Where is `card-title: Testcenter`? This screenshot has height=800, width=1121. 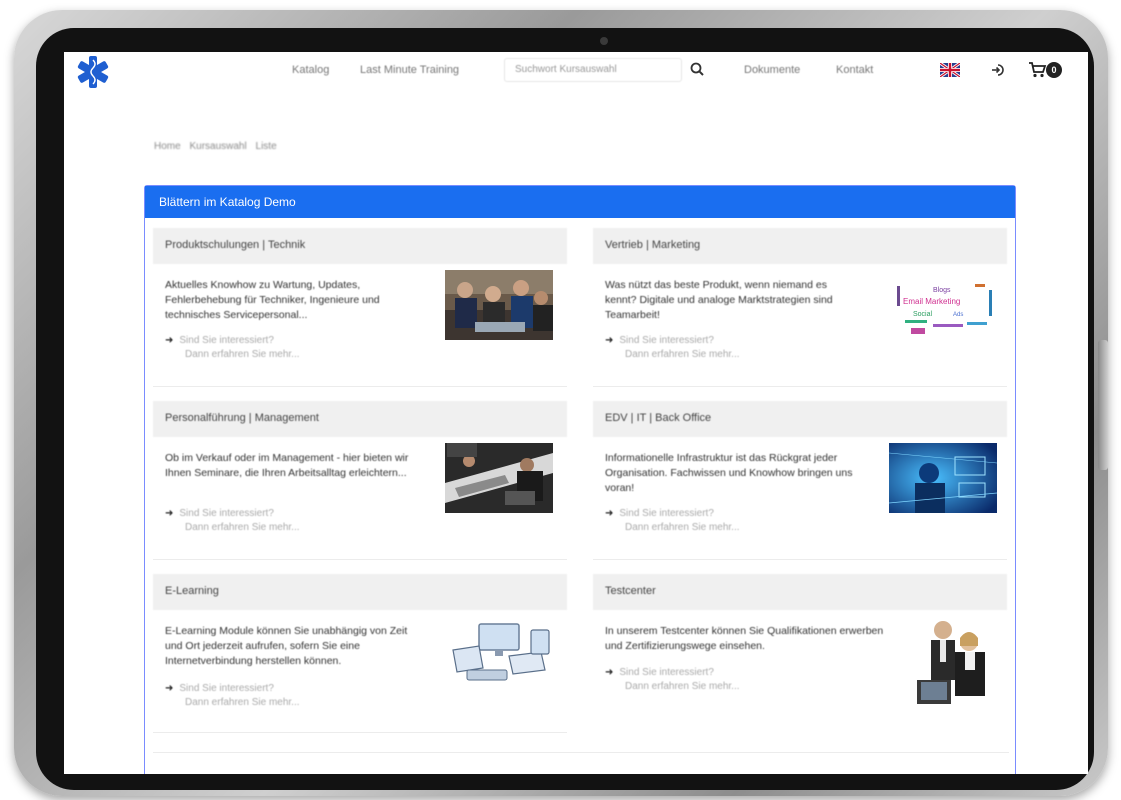
card-title: Testcenter is located at coordinates (800, 592).